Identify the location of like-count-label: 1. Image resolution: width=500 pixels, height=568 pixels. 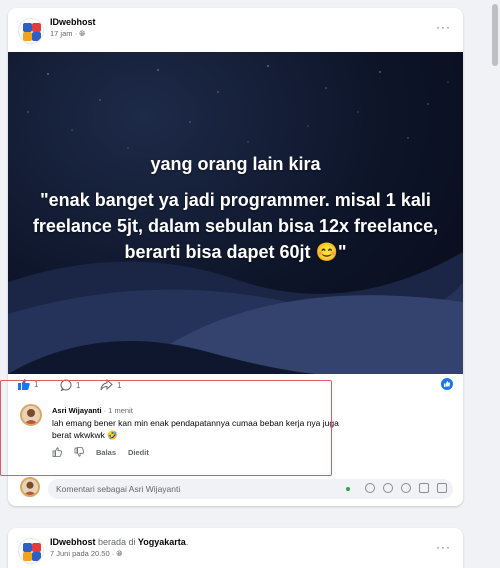
(36, 384).